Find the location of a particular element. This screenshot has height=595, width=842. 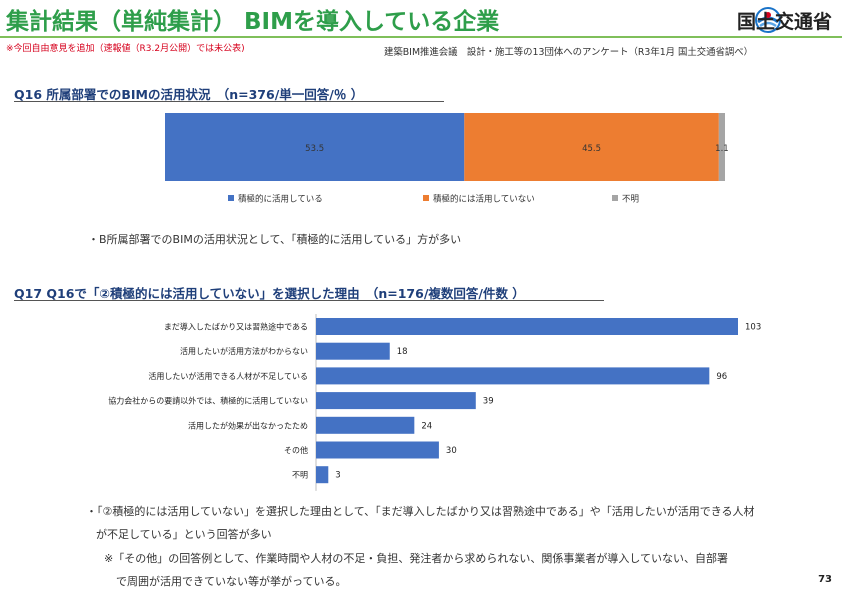

category-label-6: その他 is located at coordinates (296, 450).